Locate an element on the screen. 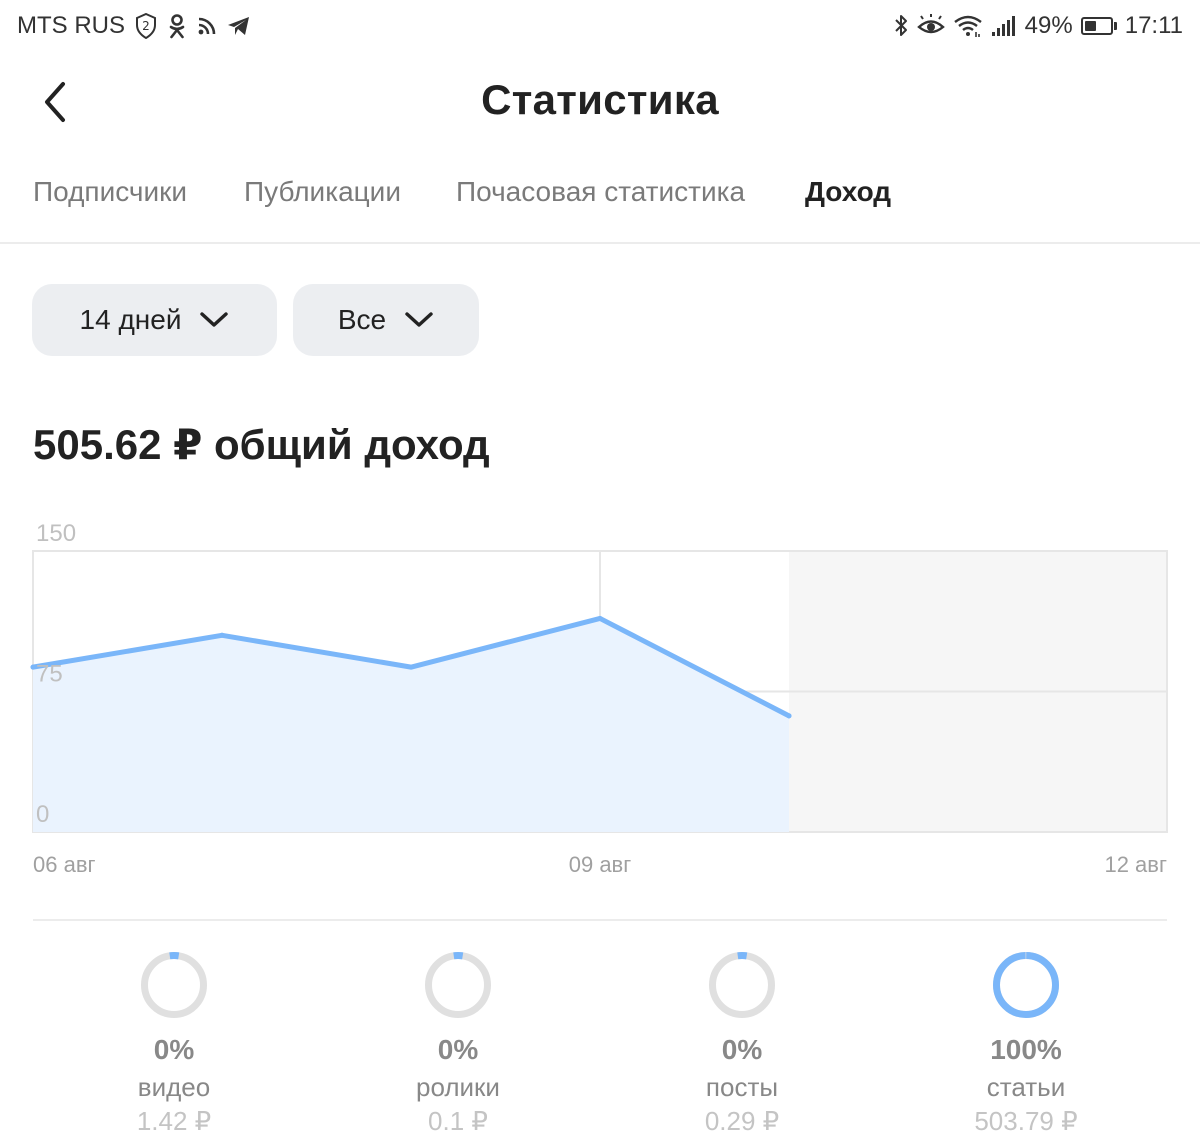  page-title: Статистика is located at coordinates (600, 99).